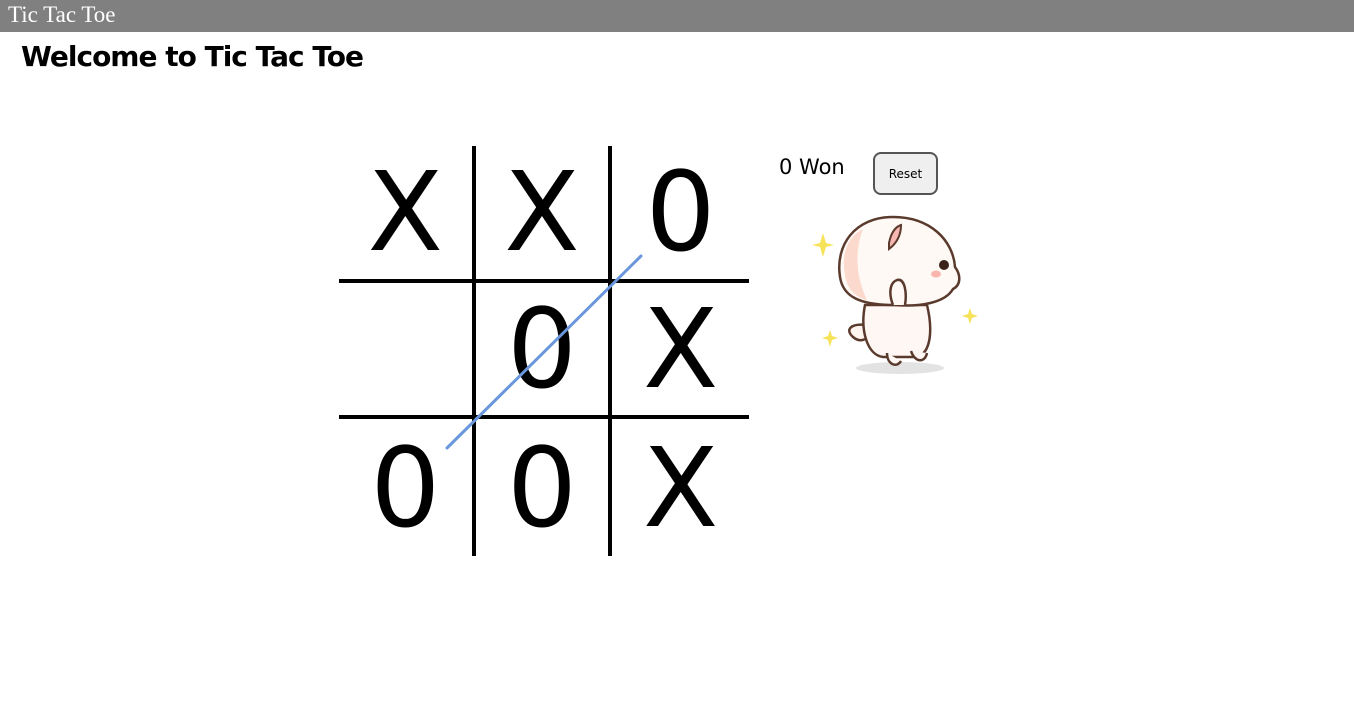 The image size is (1354, 726). What do you see at coordinates (895, 294) in the screenshot?
I see `cat-mascot-icon` at bounding box center [895, 294].